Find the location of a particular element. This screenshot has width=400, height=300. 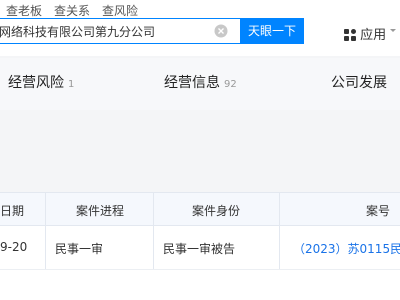

section-label: 经营信息 is located at coordinates (192, 83).